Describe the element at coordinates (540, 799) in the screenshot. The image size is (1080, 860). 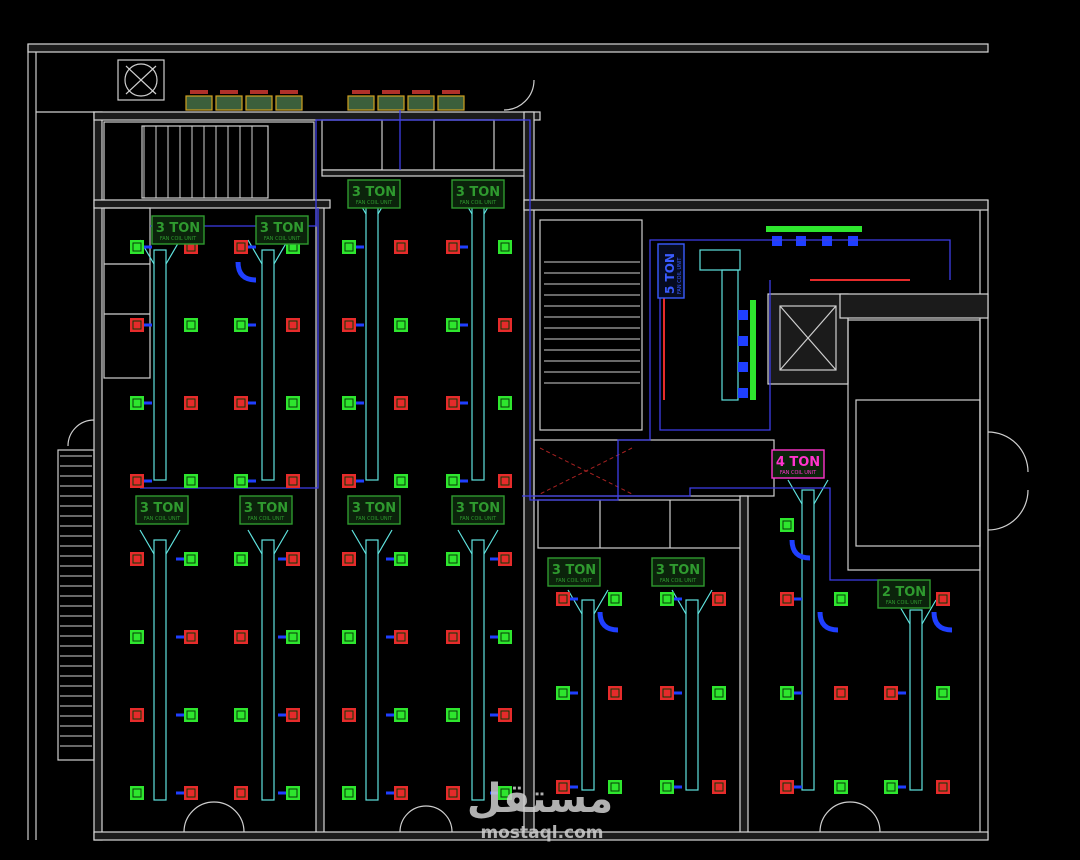
I see `watermark-arabic: مستقل` at that location.